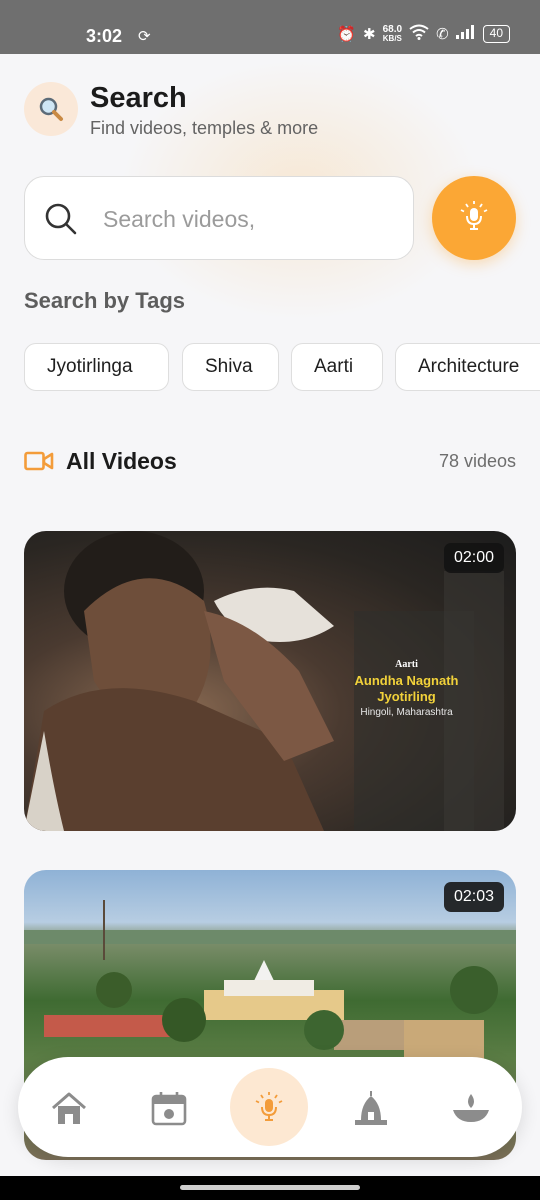  I want to click on home-icon, so click(69, 1108).